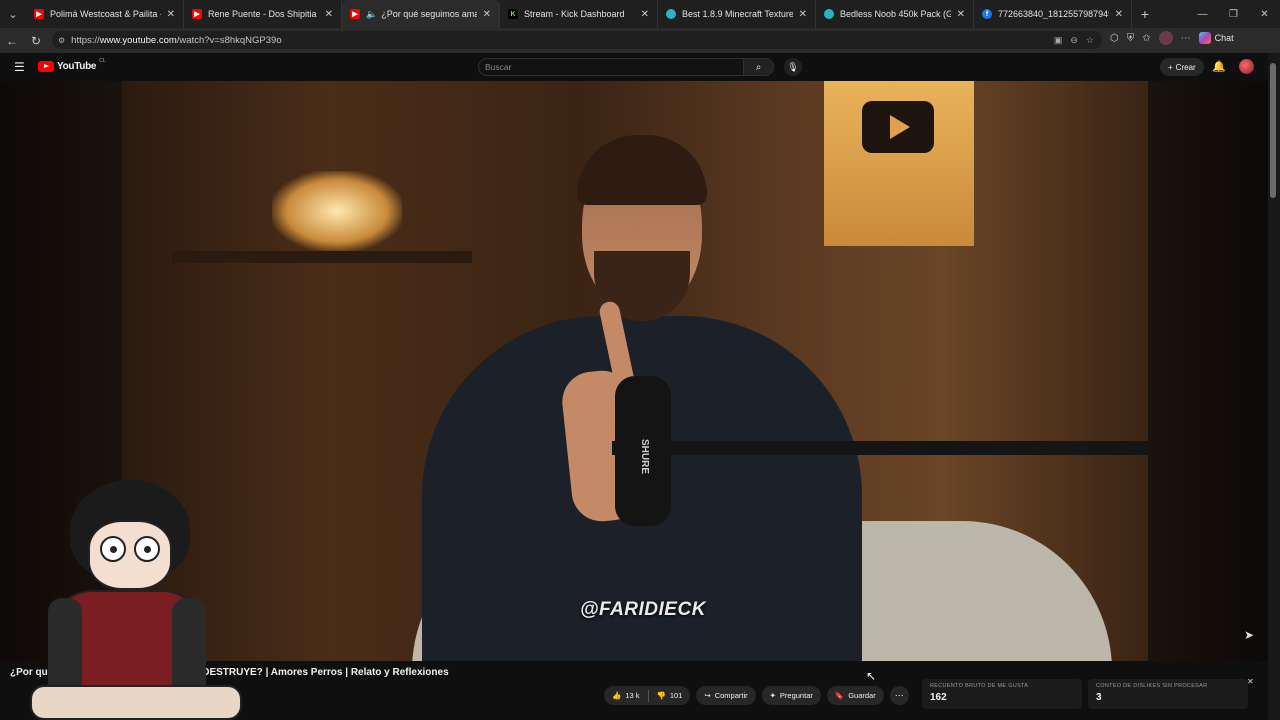  I want to click on ask-button: ✦ Preguntar, so click(791, 695).